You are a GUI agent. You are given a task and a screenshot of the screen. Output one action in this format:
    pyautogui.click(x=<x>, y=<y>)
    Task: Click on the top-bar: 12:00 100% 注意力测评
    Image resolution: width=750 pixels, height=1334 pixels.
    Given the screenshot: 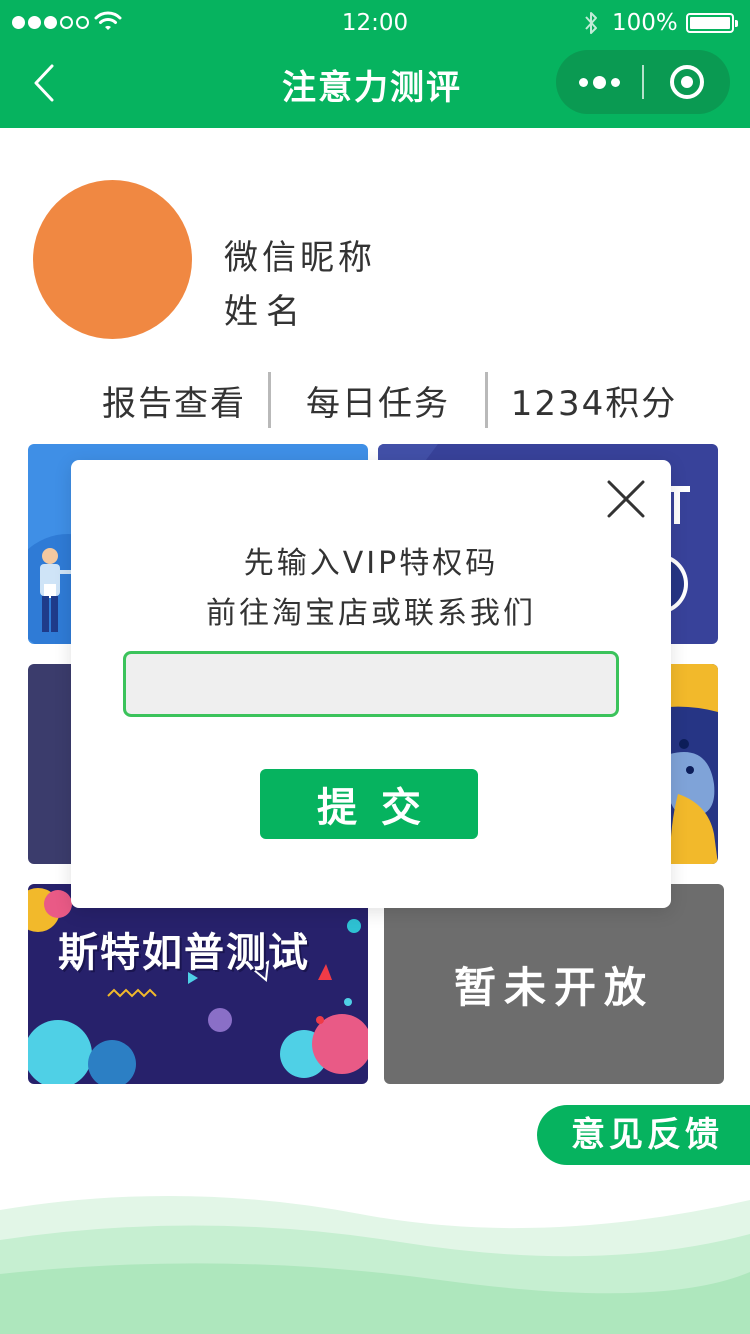 What is the action you would take?
    pyautogui.click(x=375, y=64)
    